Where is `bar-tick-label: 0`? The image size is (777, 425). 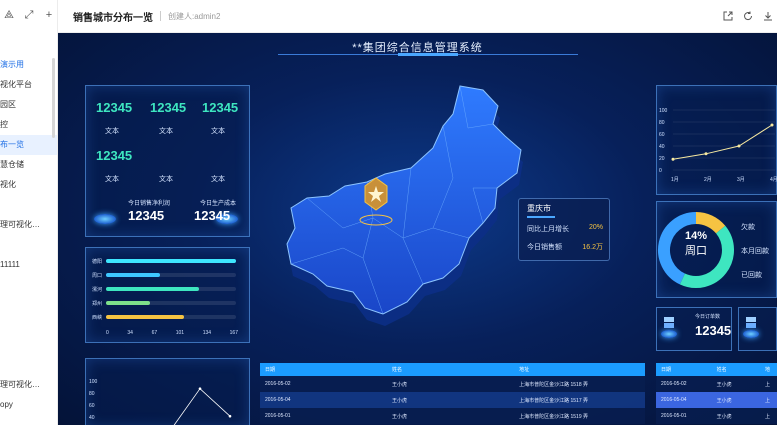
bar-tick-label: 0 is located at coordinates (107, 333).